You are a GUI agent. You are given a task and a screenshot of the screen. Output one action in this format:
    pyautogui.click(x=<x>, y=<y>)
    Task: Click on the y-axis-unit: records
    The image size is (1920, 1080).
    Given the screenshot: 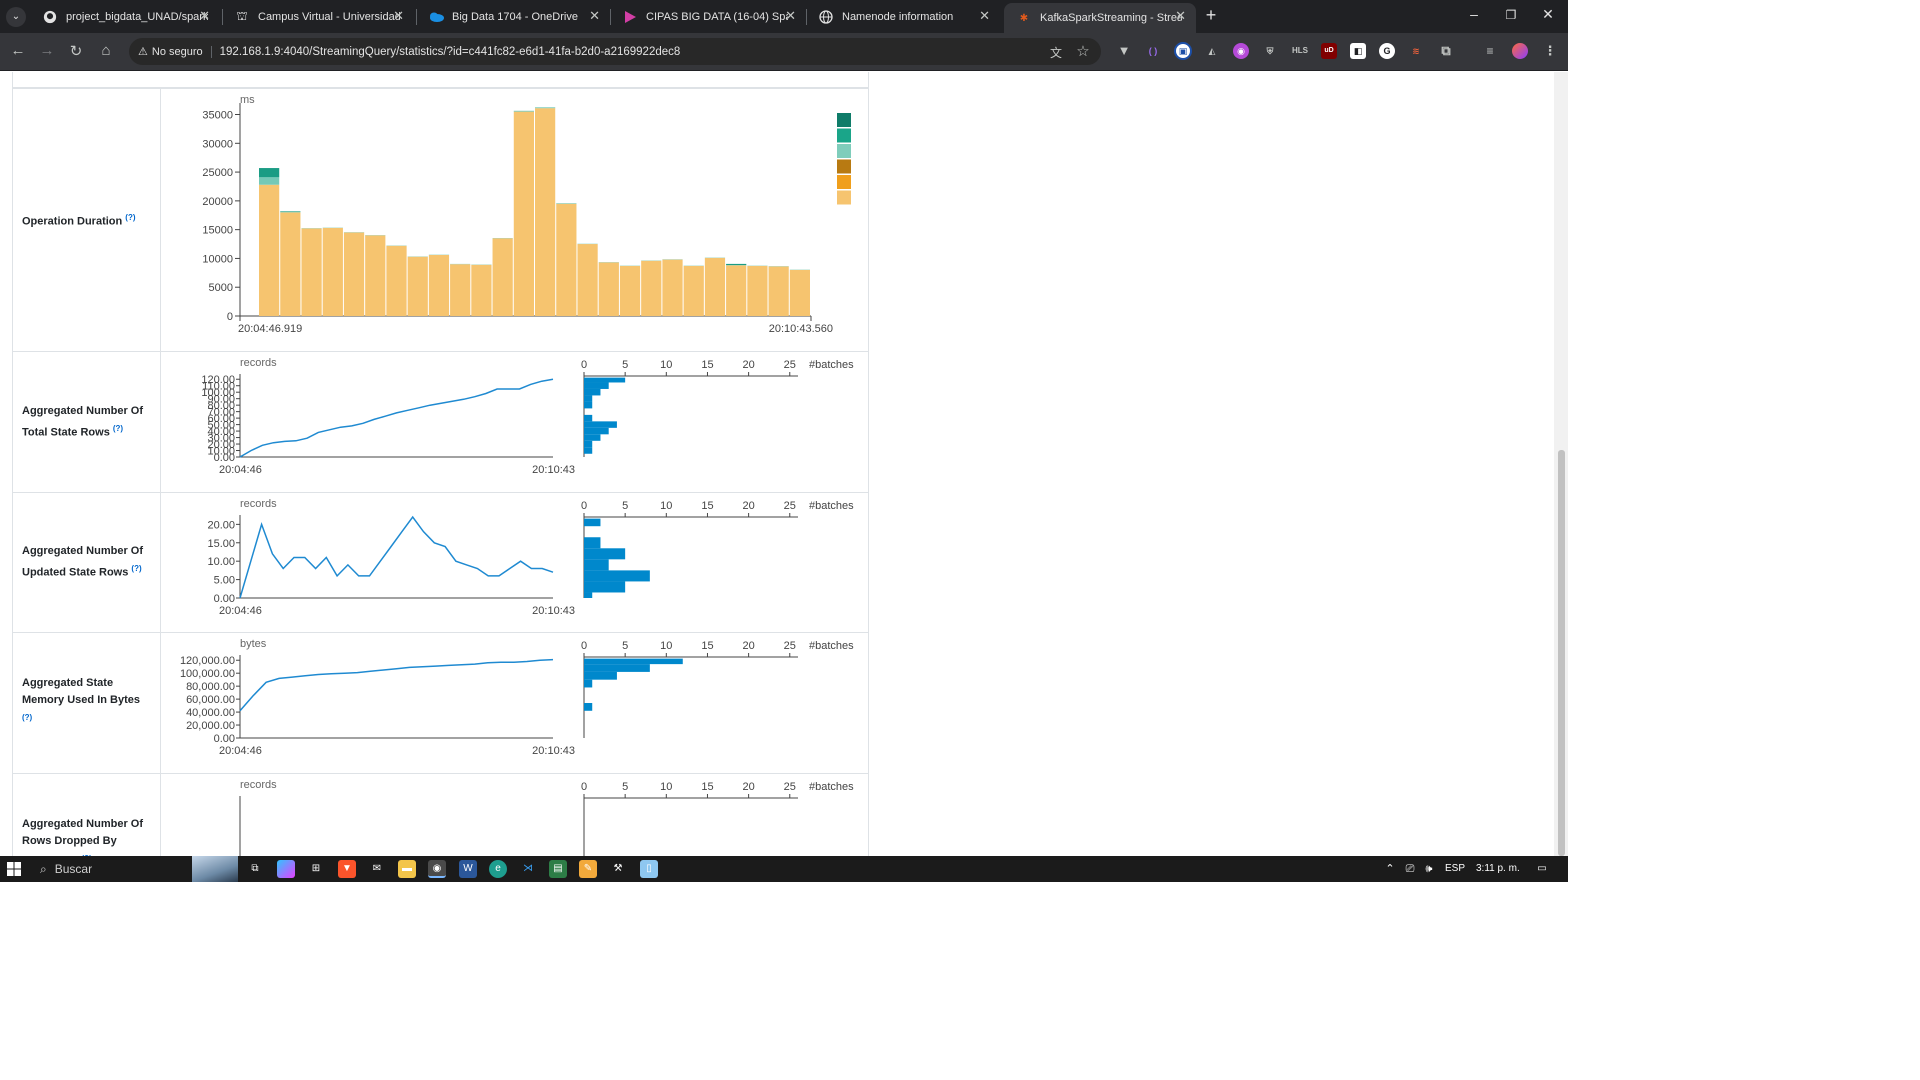 What is the action you would take?
    pyautogui.click(x=258, y=504)
    